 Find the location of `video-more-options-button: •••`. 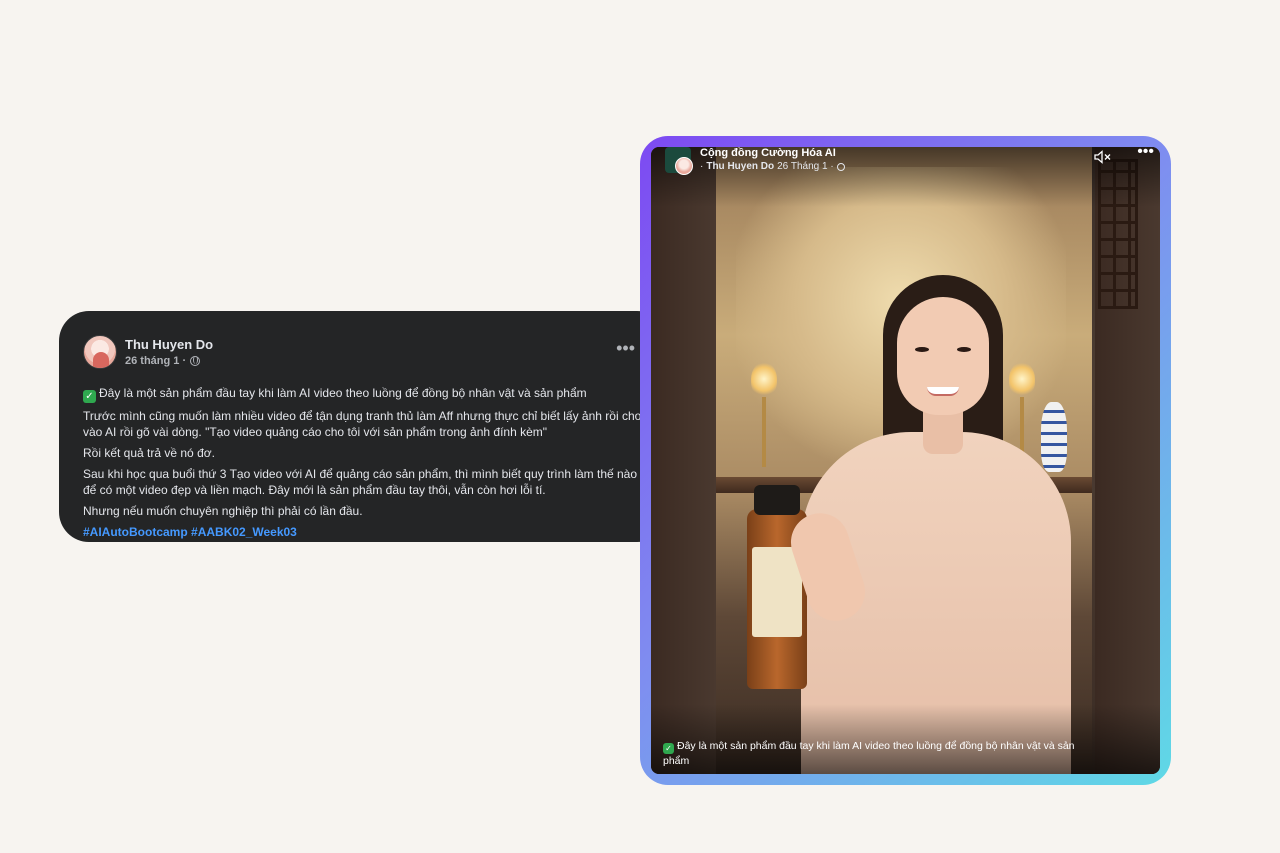

video-more-options-button: ••• is located at coordinates (1145, 153).